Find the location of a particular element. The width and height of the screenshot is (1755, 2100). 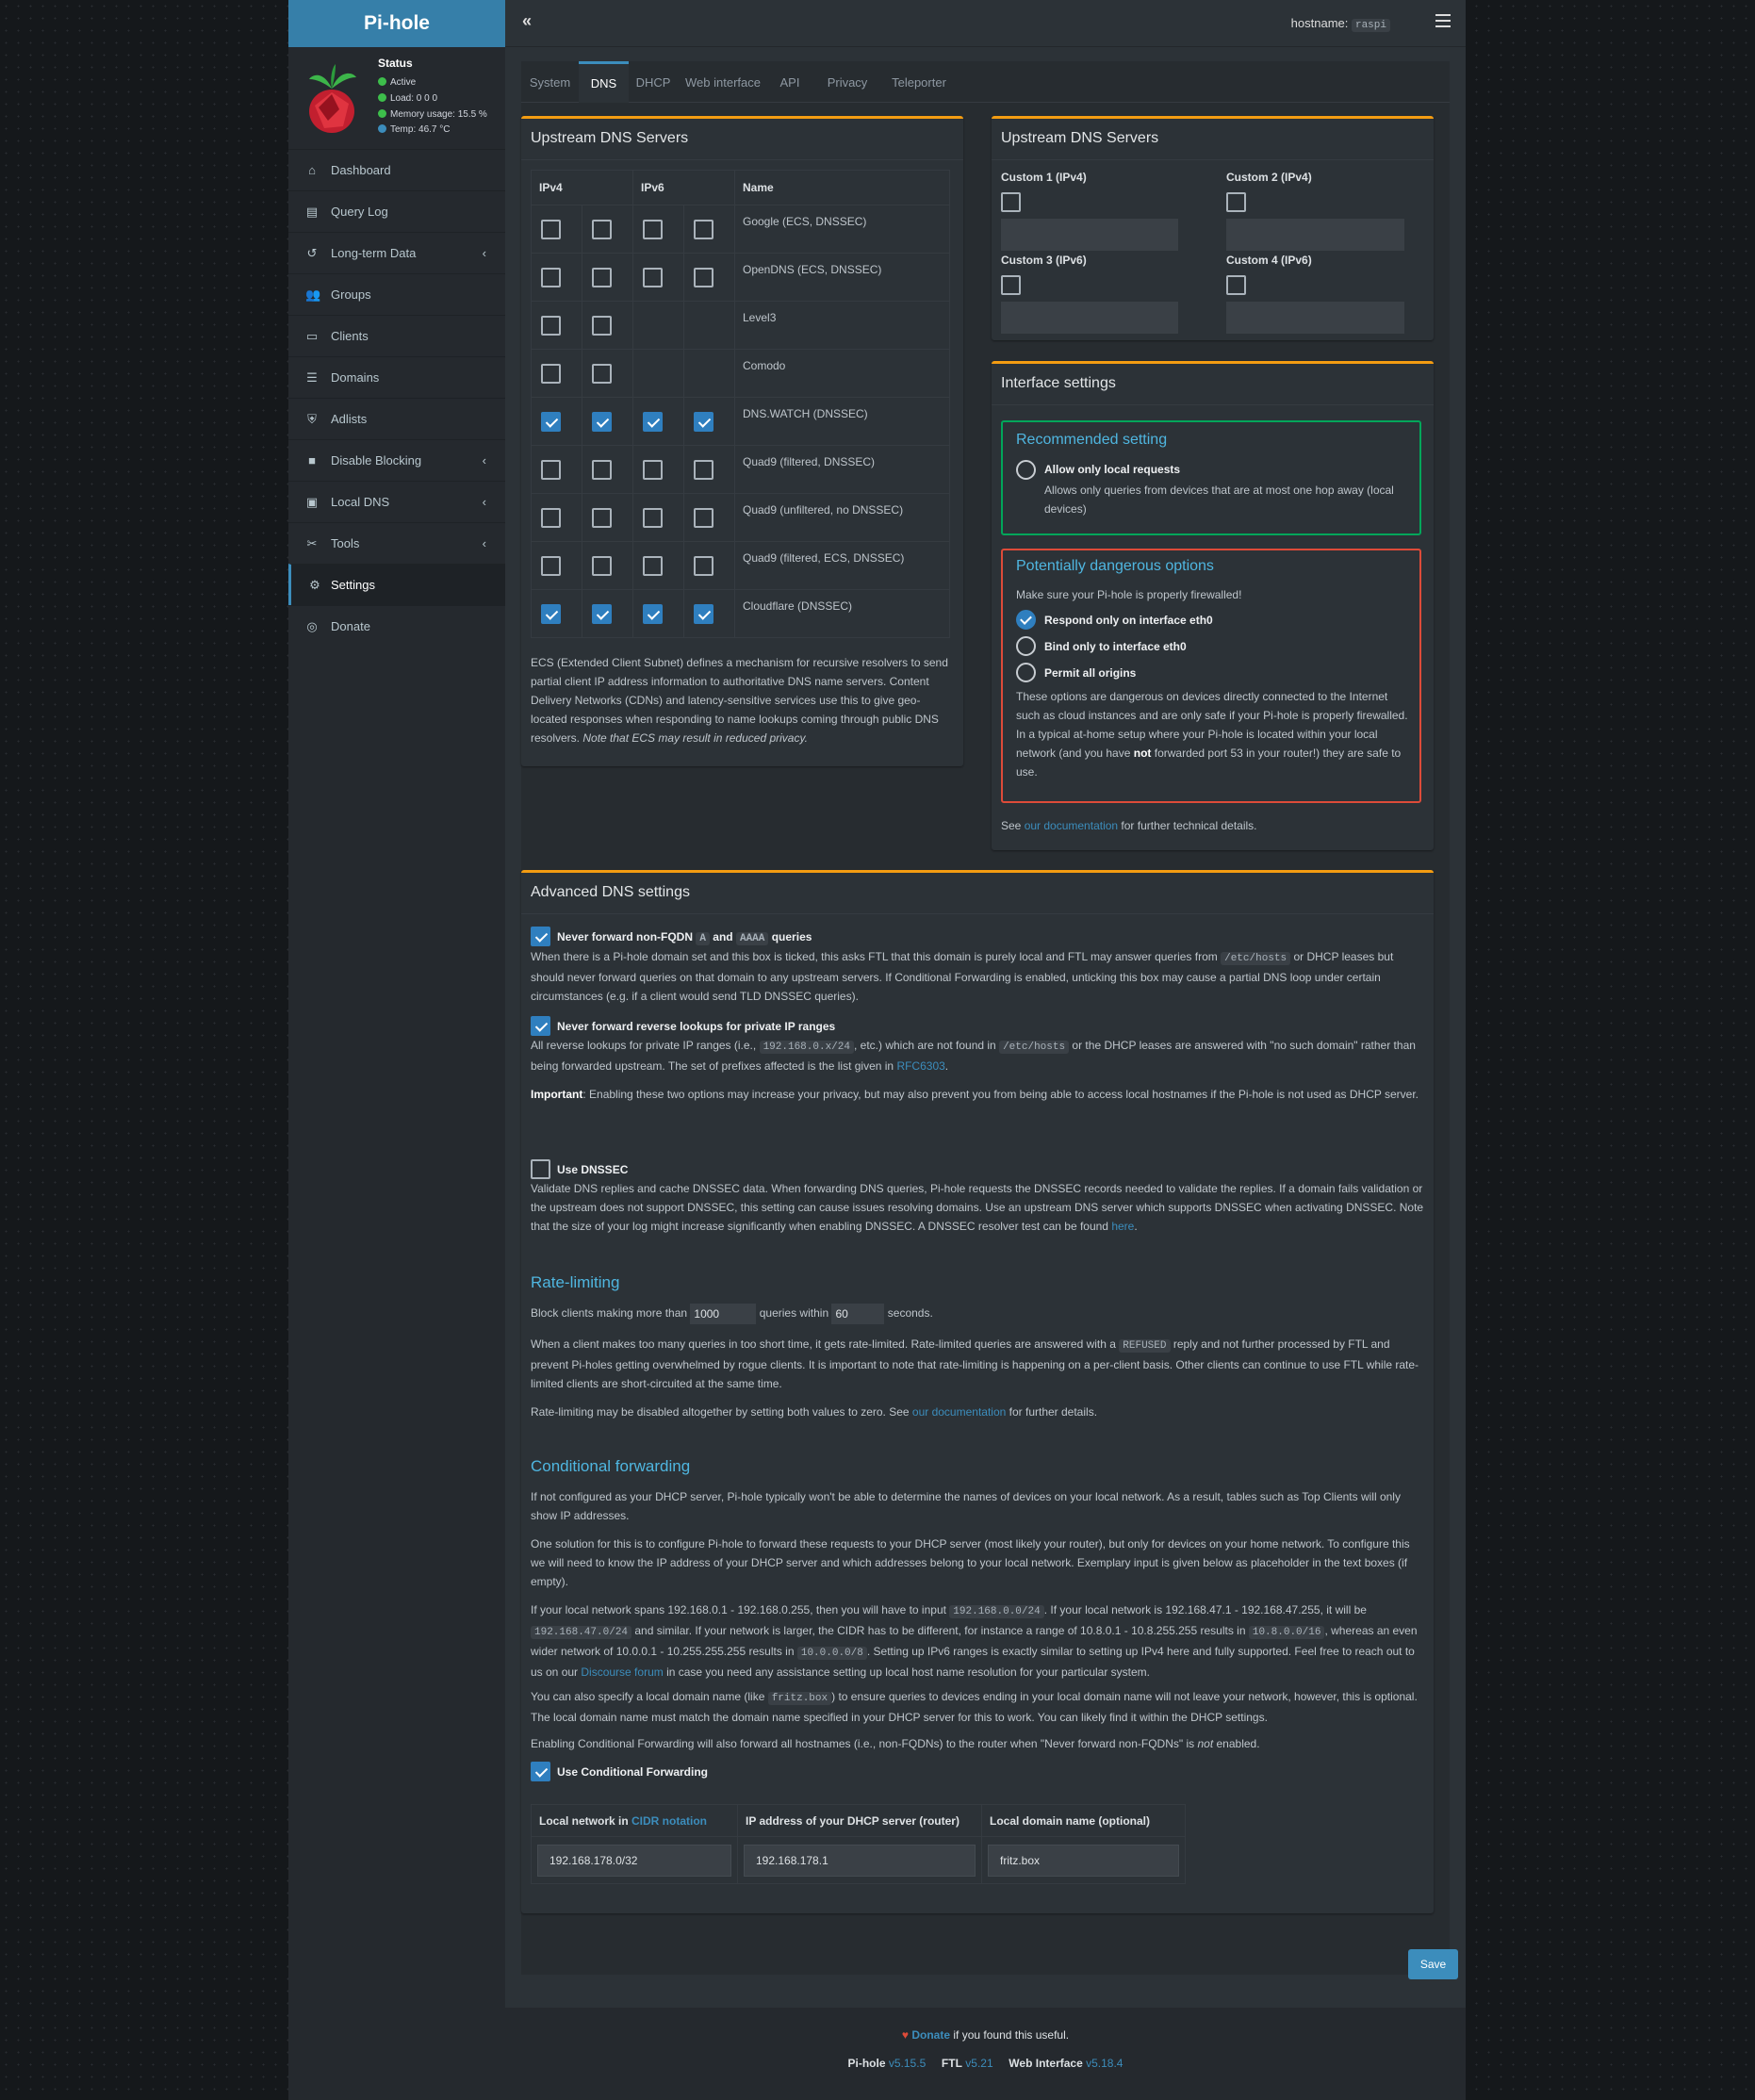

tab-system: System is located at coordinates (550, 82).